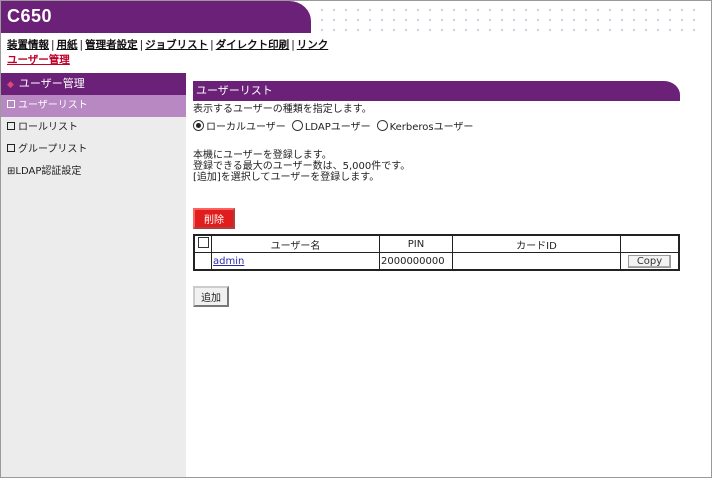  Describe the element at coordinates (282, 109) in the screenshot. I see `instruction-text: 表示するユーザーの種類を指定します。` at that location.